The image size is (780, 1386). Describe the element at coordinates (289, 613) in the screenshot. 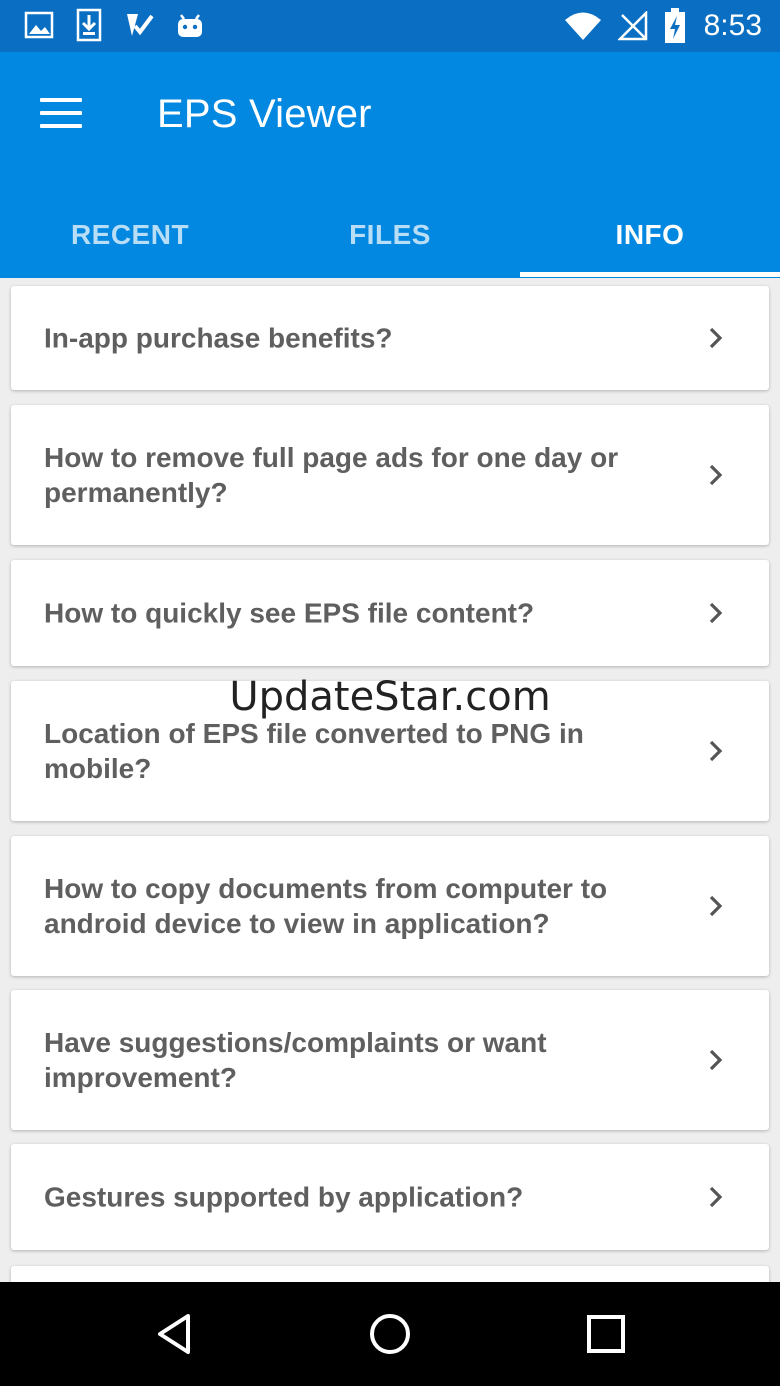

I see `list-item-label: How to quickly see EPS file content?` at that location.